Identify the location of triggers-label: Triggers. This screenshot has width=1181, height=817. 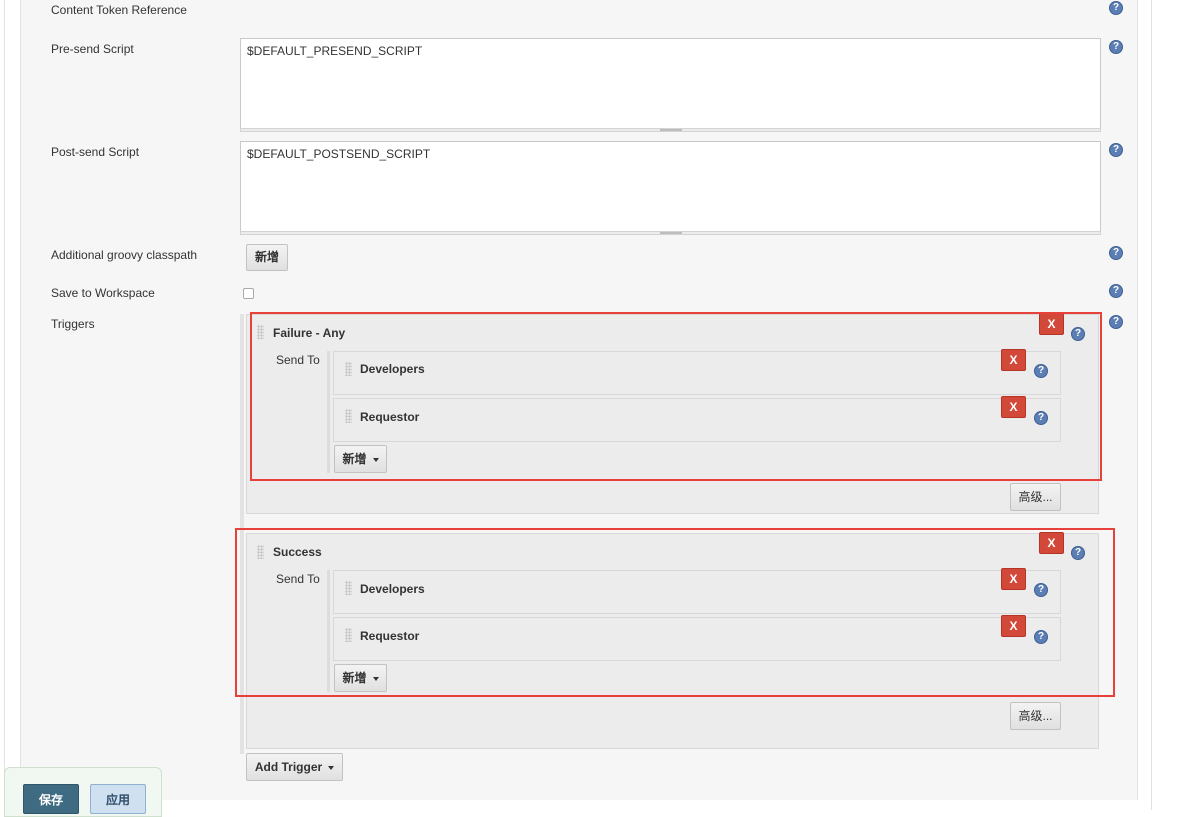
(73, 324).